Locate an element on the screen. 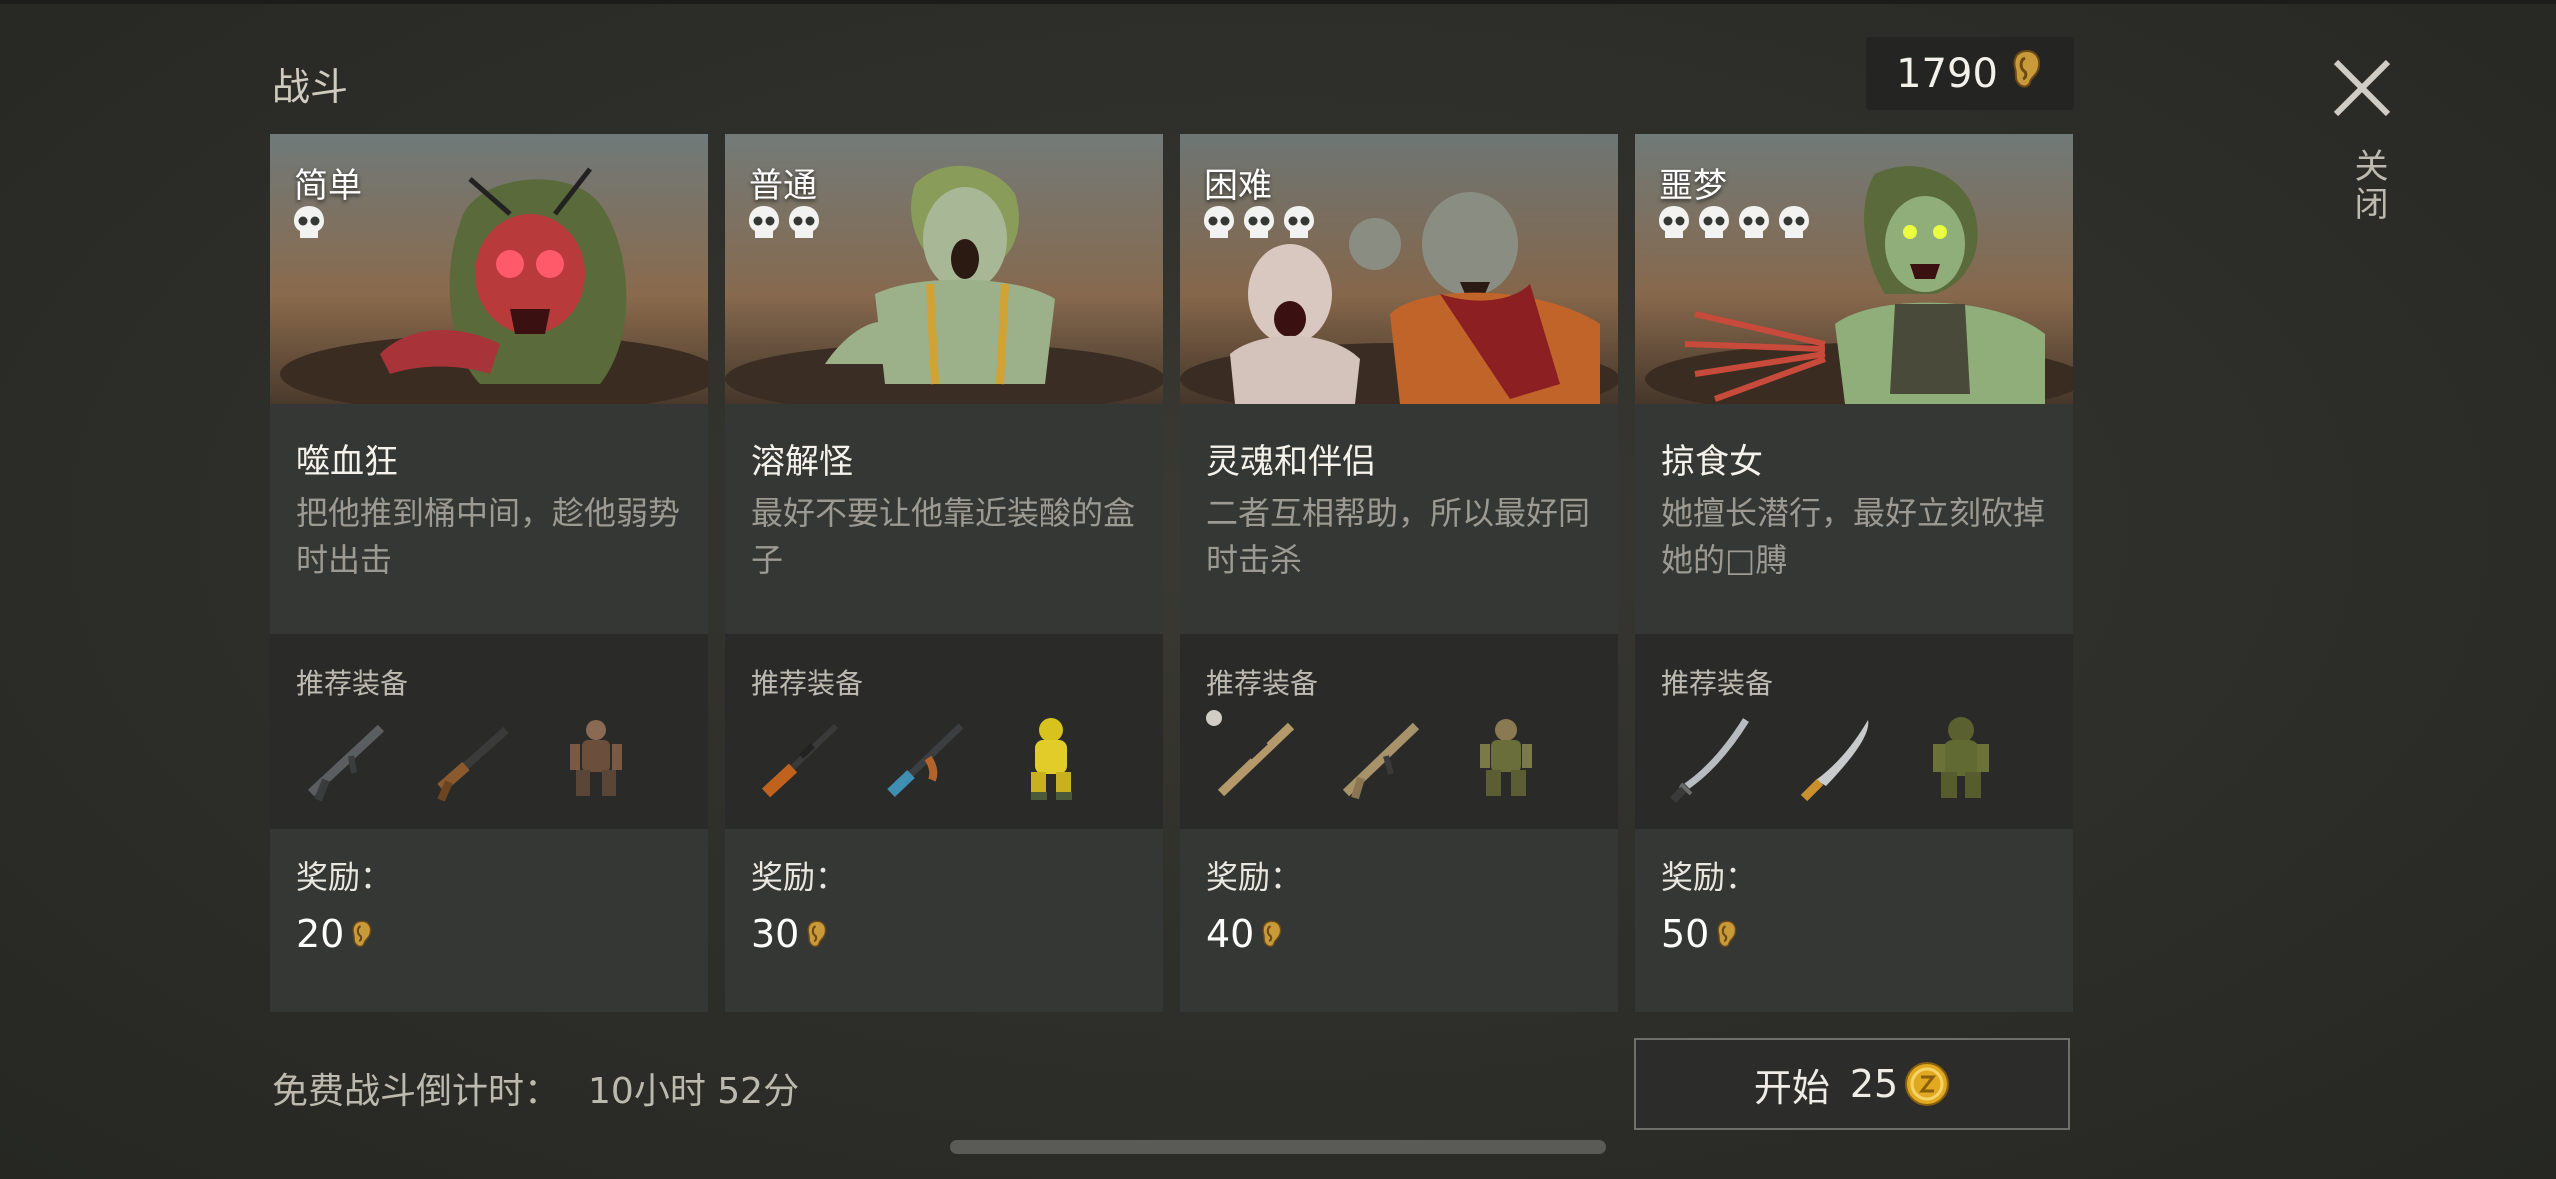 This screenshot has width=2556, height=1179. difficulty-label: 简单 is located at coordinates (328, 186).